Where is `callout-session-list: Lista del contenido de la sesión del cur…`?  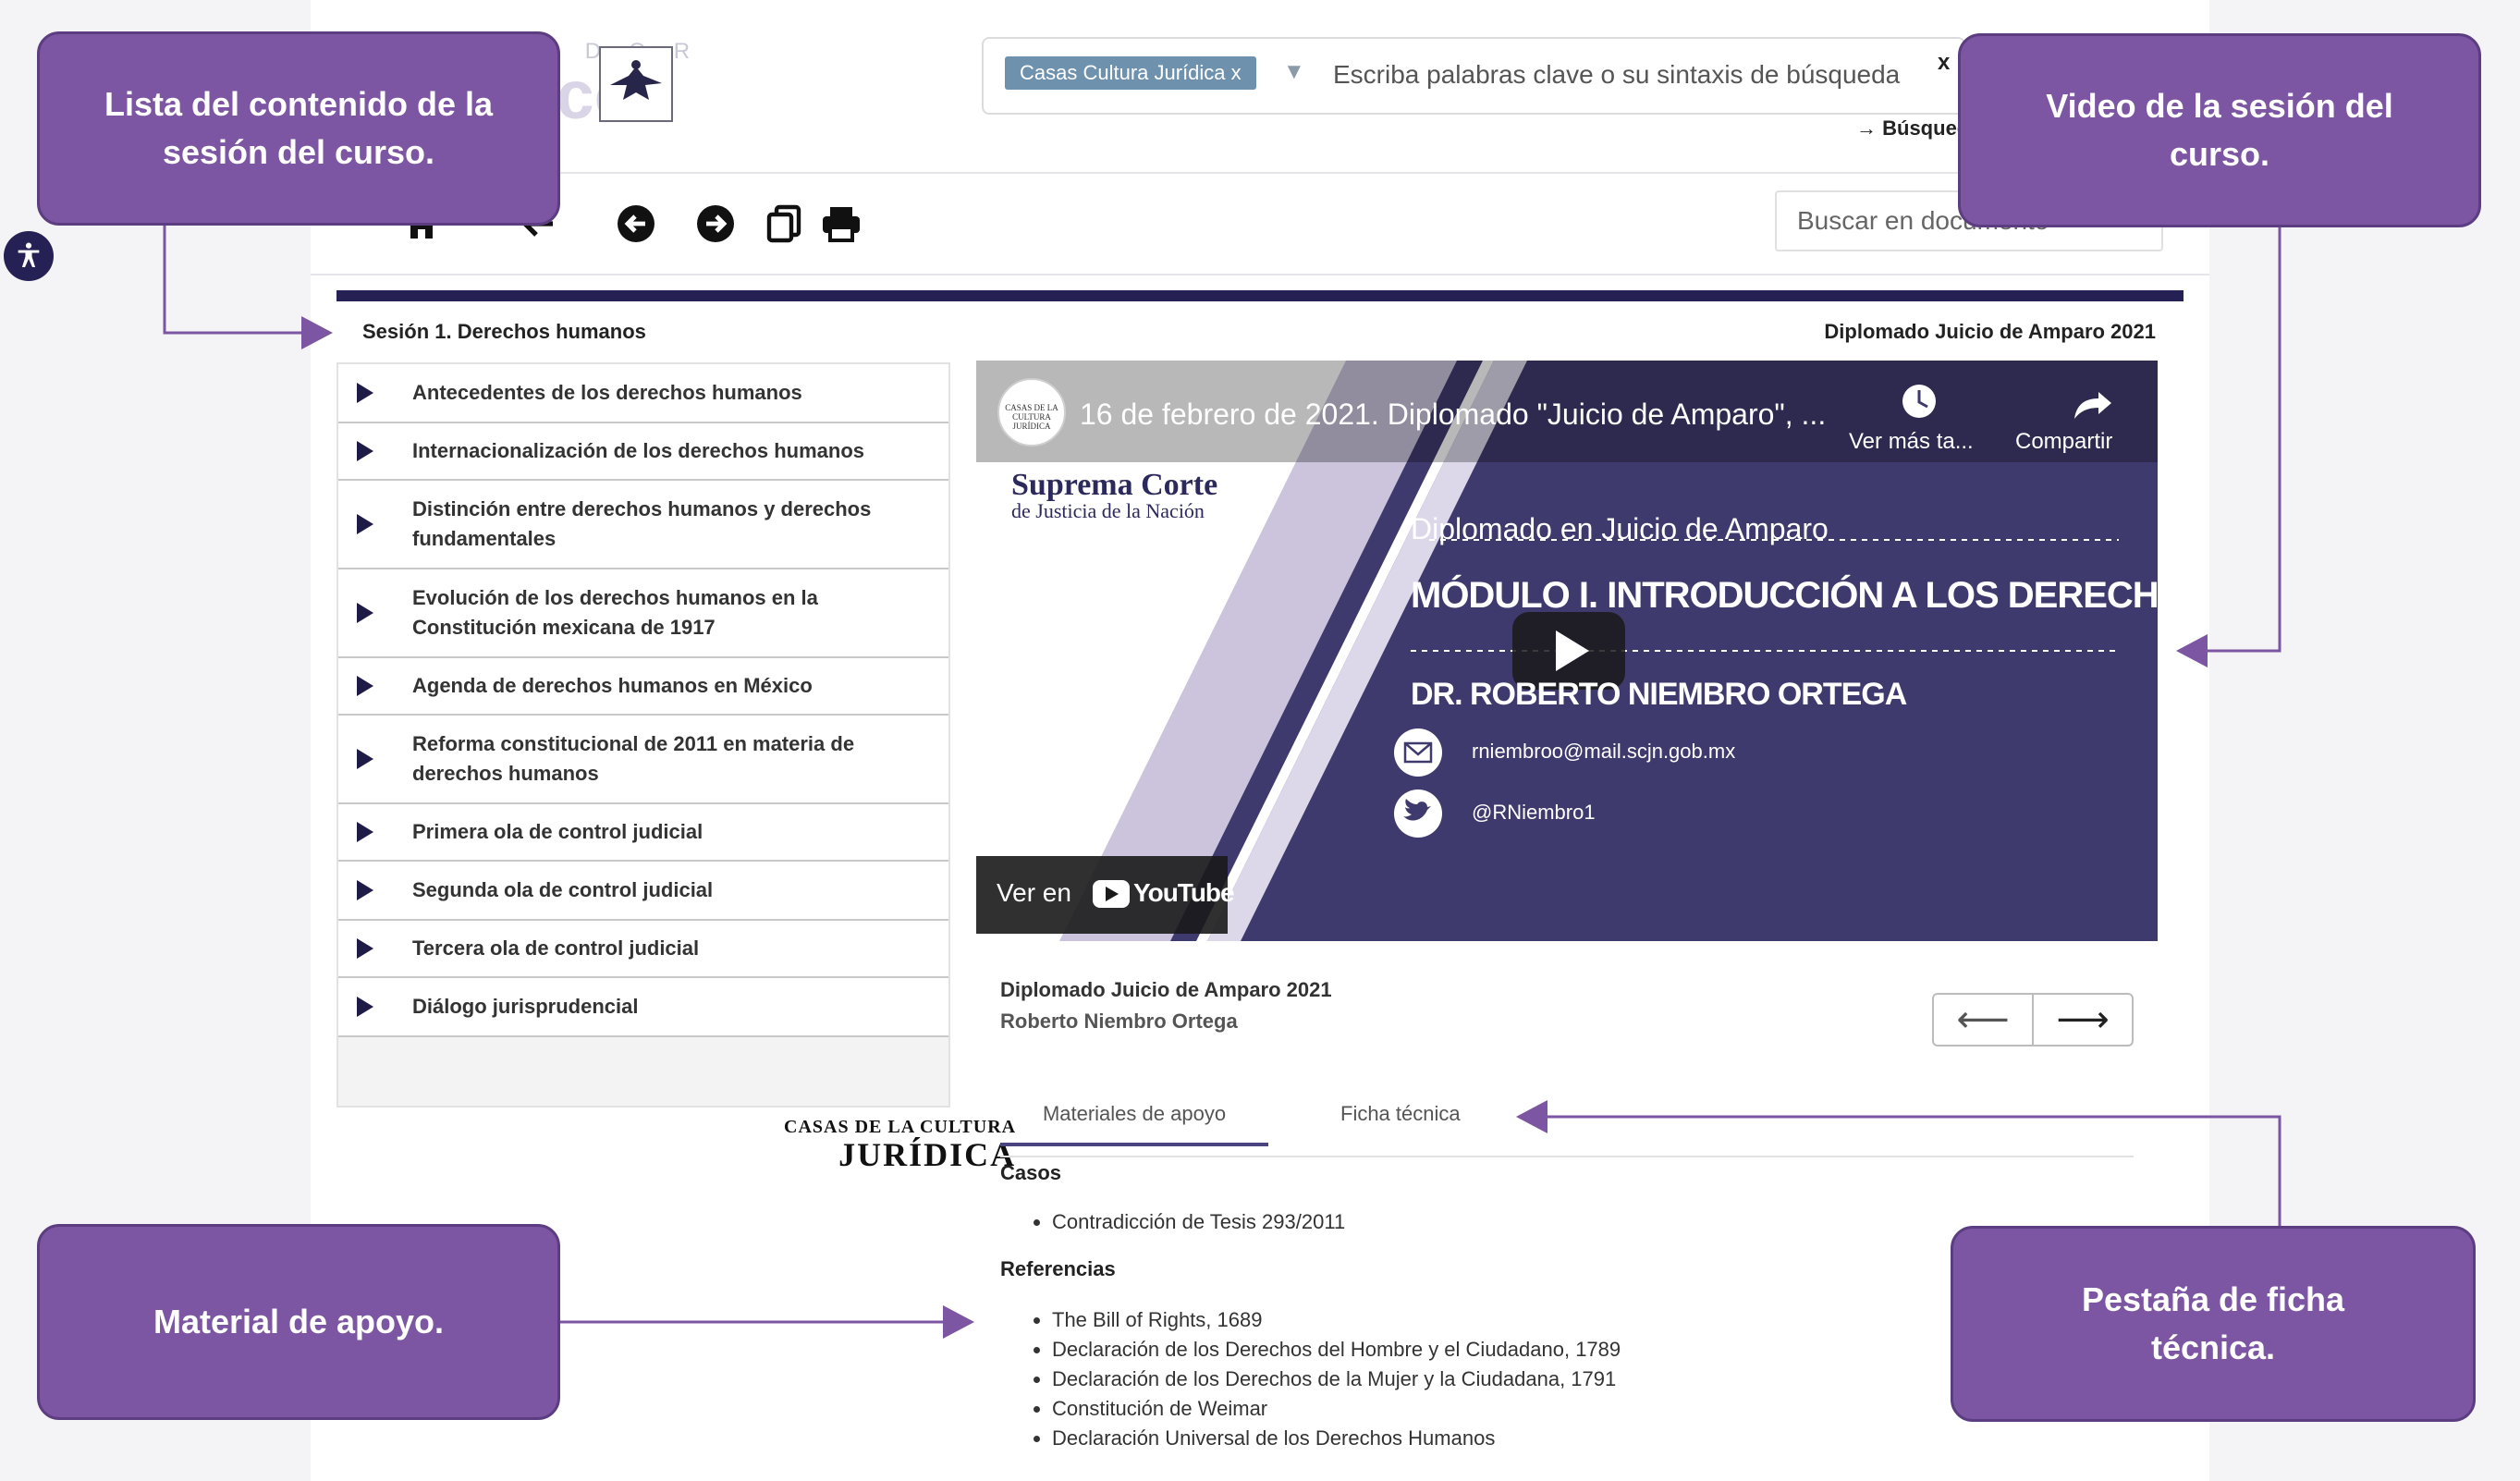 callout-session-list: Lista del contenido de la sesión del cur… is located at coordinates (298, 128).